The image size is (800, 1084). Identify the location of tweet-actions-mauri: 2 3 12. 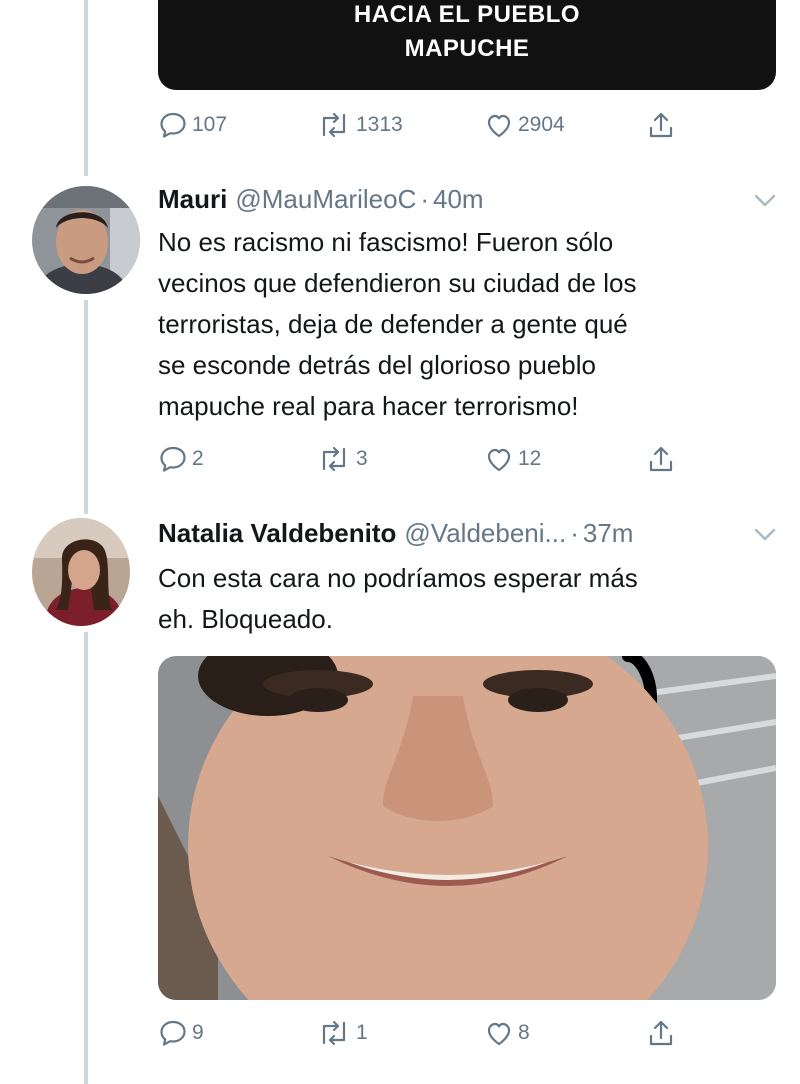
(428, 462).